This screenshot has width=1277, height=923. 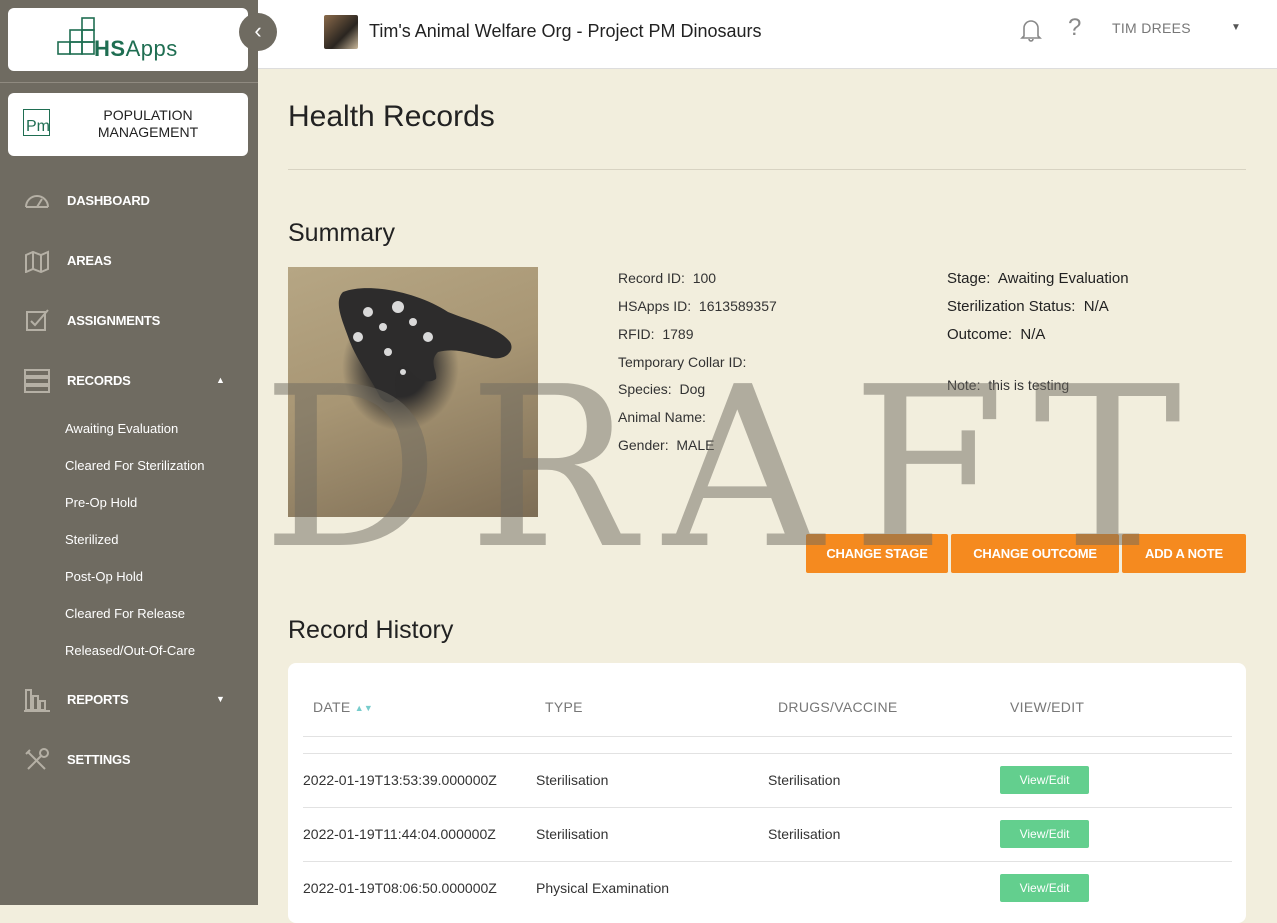 I want to click on animal-photo, so click(x=413, y=392).